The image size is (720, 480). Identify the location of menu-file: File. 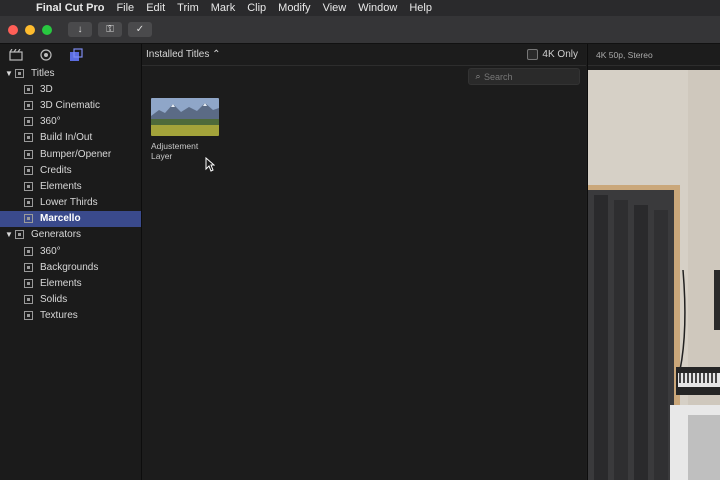
(125, 8).